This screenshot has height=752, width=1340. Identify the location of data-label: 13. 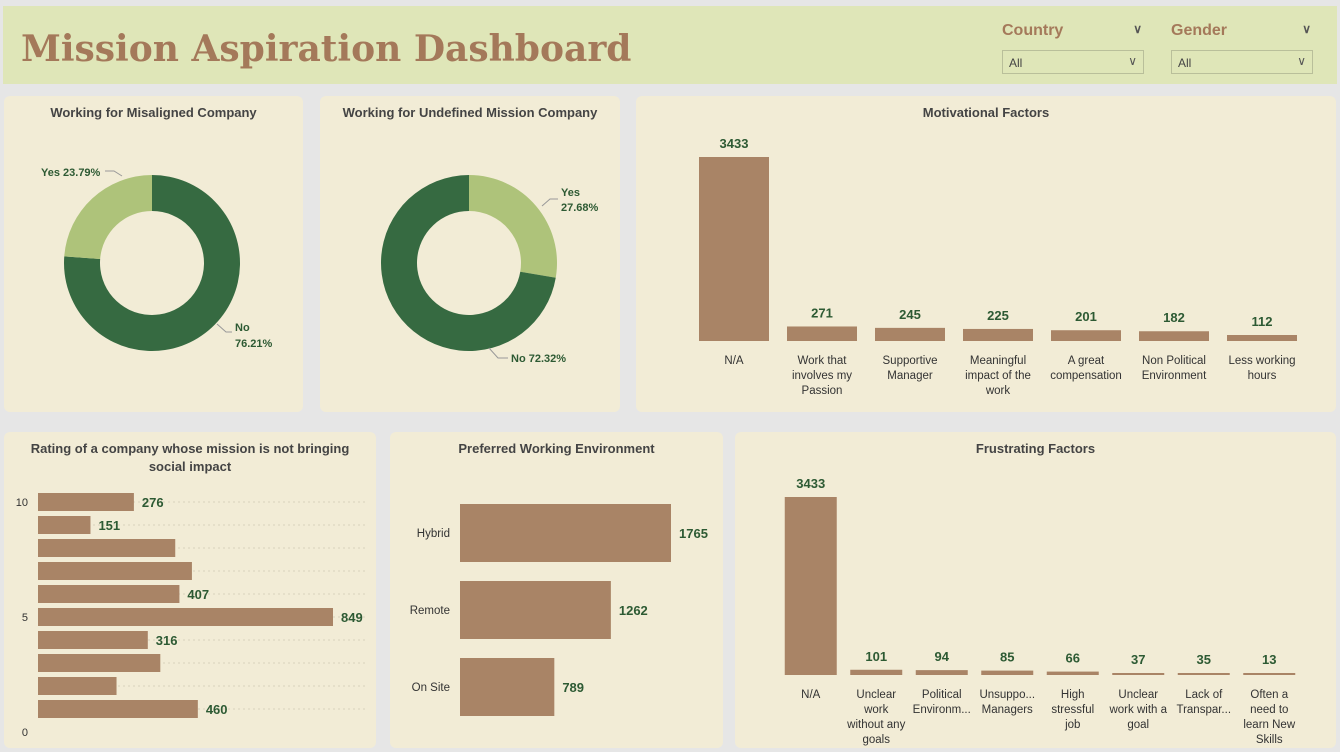
(1269, 659).